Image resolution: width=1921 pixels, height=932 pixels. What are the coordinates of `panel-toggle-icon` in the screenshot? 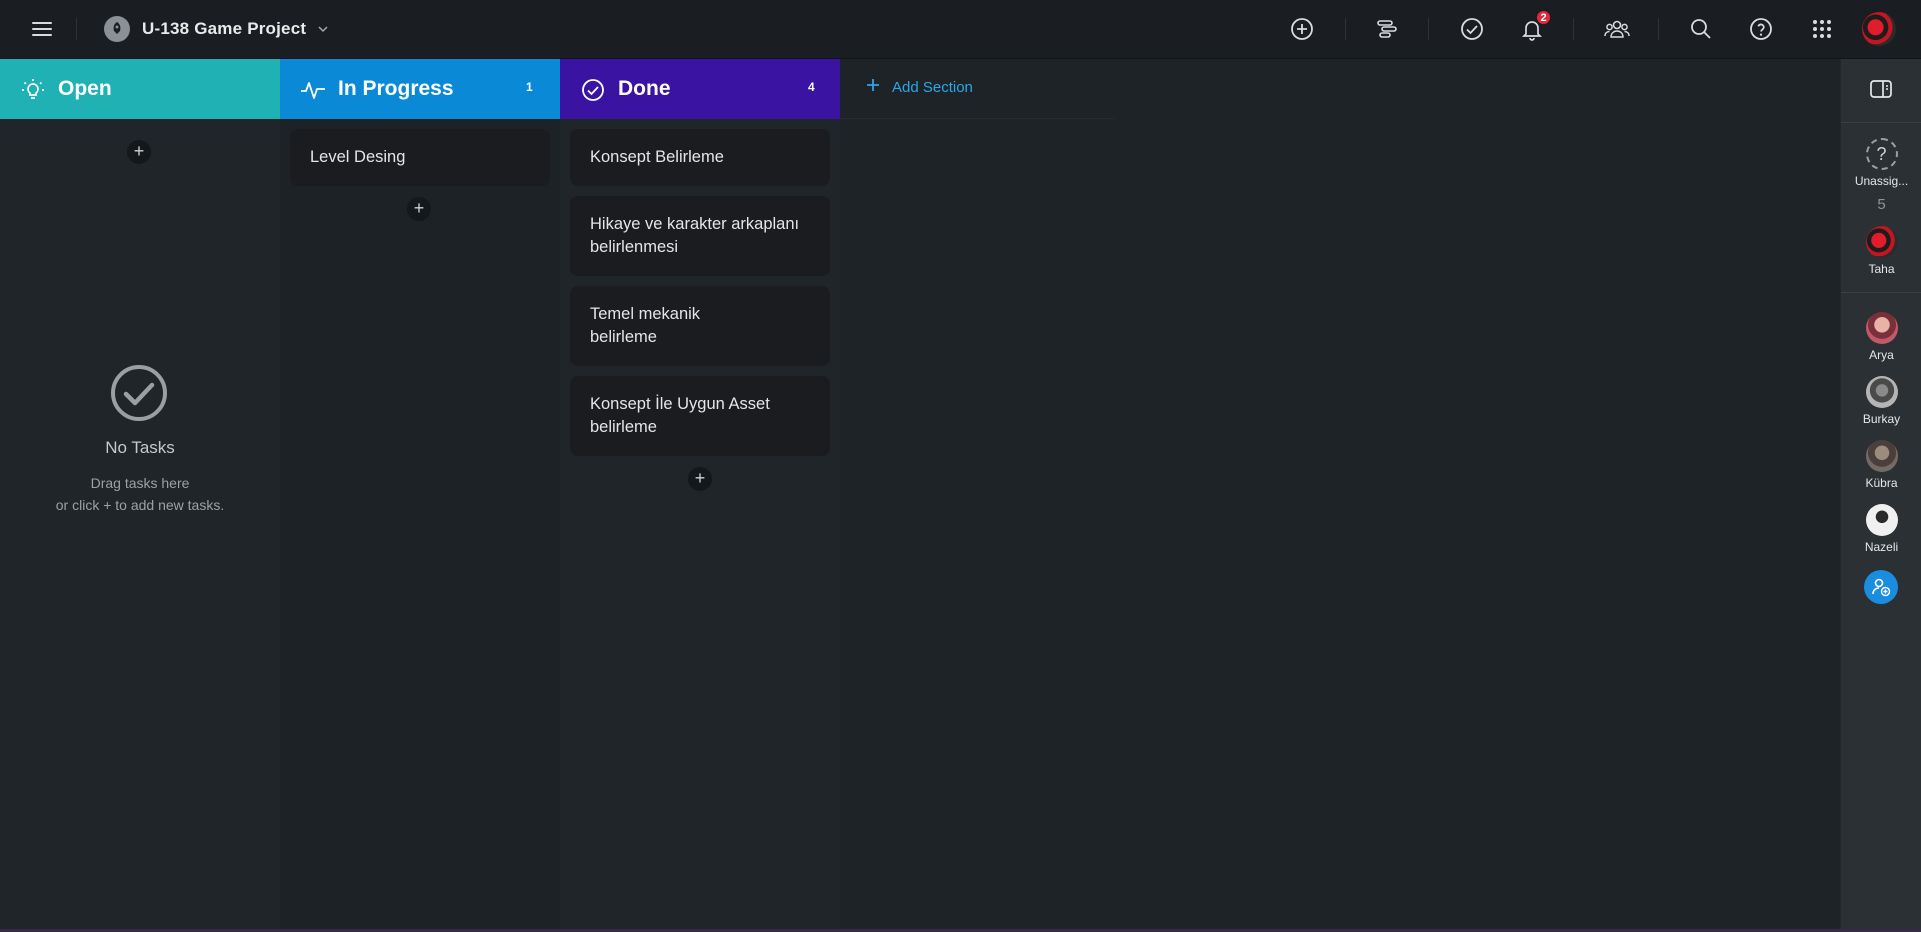 It's located at (1881, 91).